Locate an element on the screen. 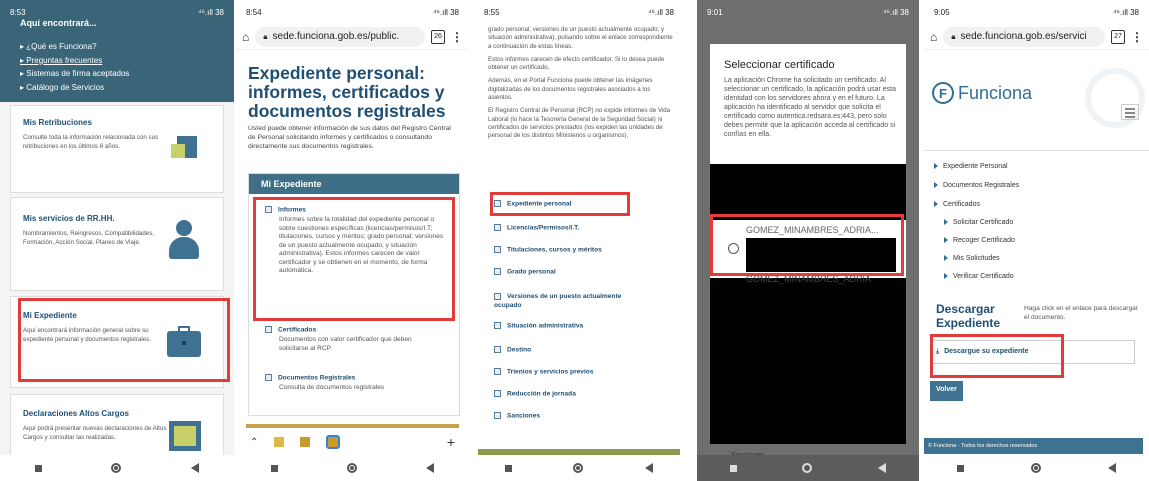  back-action-button: Volver is located at coordinates (946, 391).